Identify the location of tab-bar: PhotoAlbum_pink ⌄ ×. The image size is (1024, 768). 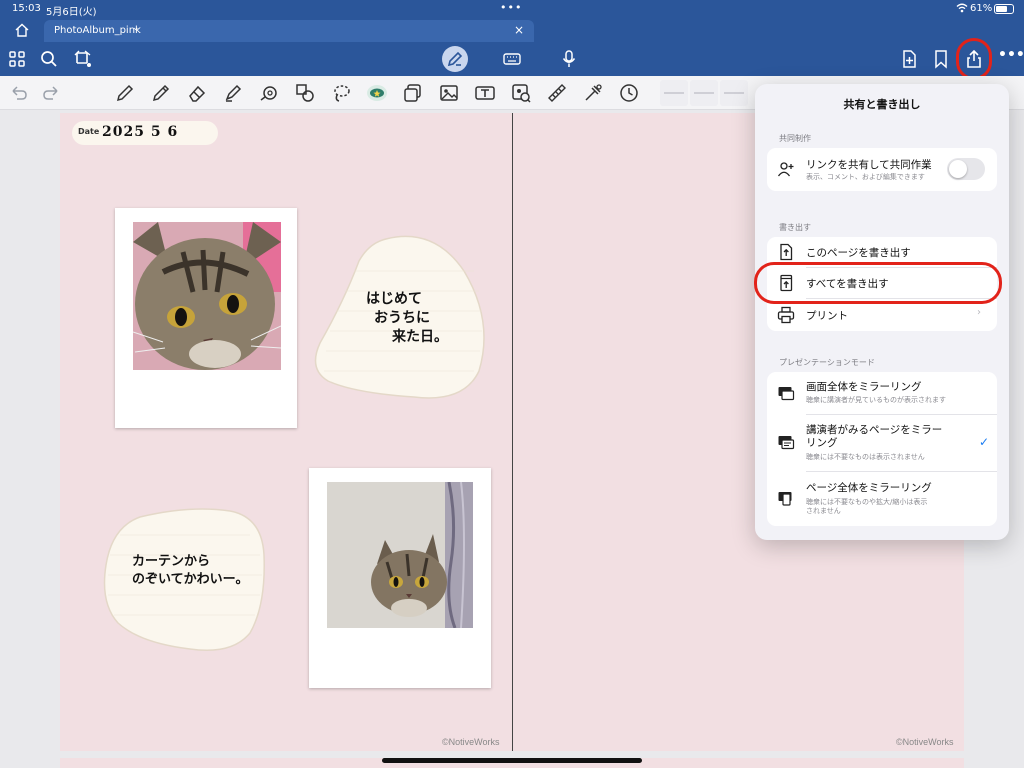
(512, 30).